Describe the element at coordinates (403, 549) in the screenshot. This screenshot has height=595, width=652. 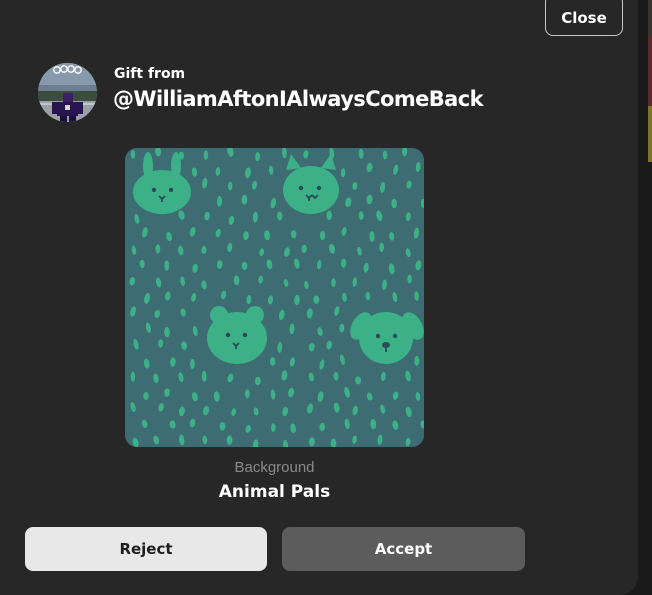
I see `accept-button: Accept` at that location.